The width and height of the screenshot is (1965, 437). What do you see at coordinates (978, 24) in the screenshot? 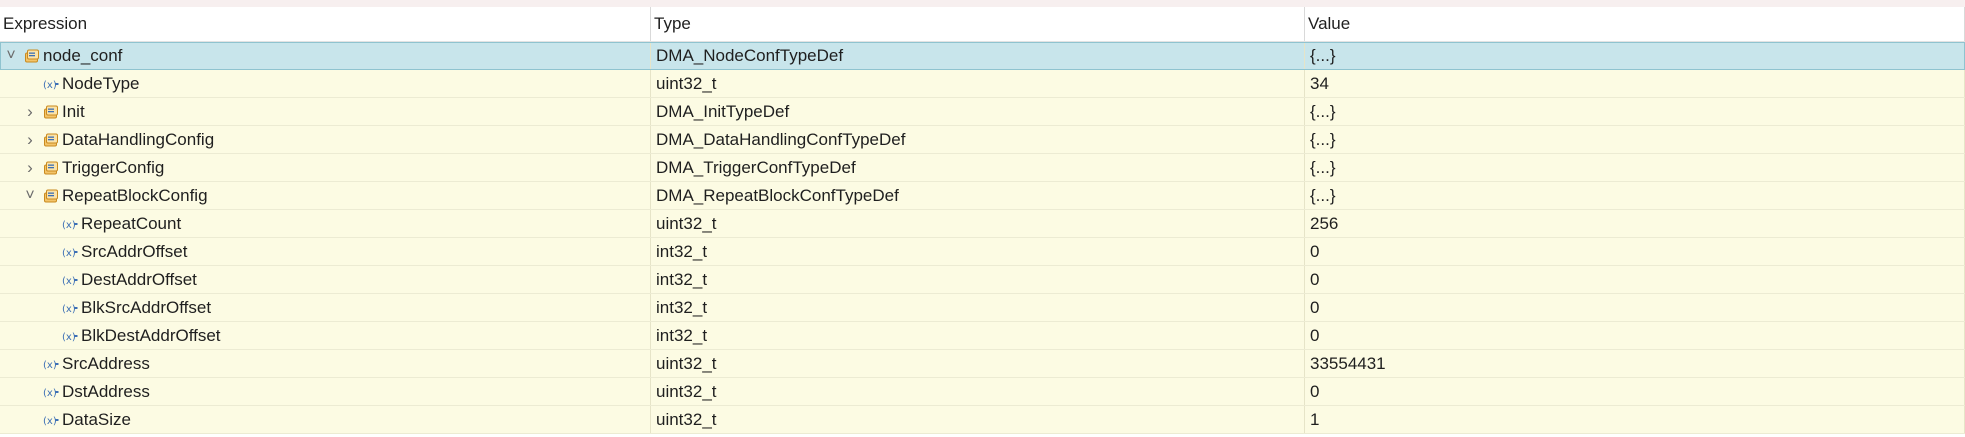
I see `column-header-type: Type` at bounding box center [978, 24].